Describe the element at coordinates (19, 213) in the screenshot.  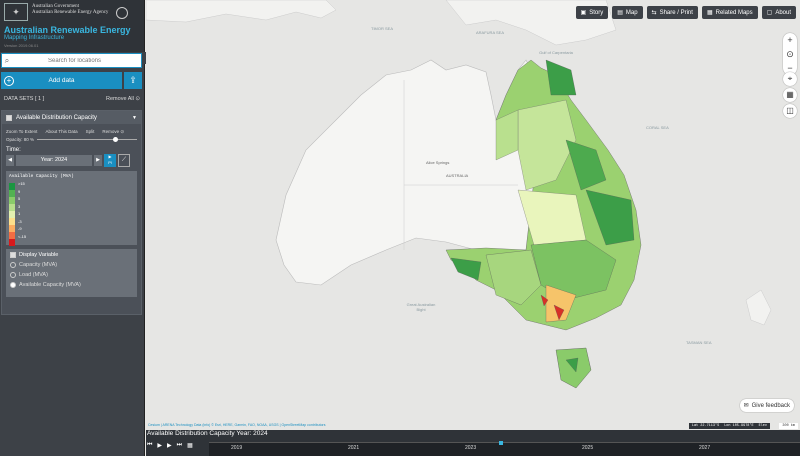
I see `legend-label: 1` at that location.